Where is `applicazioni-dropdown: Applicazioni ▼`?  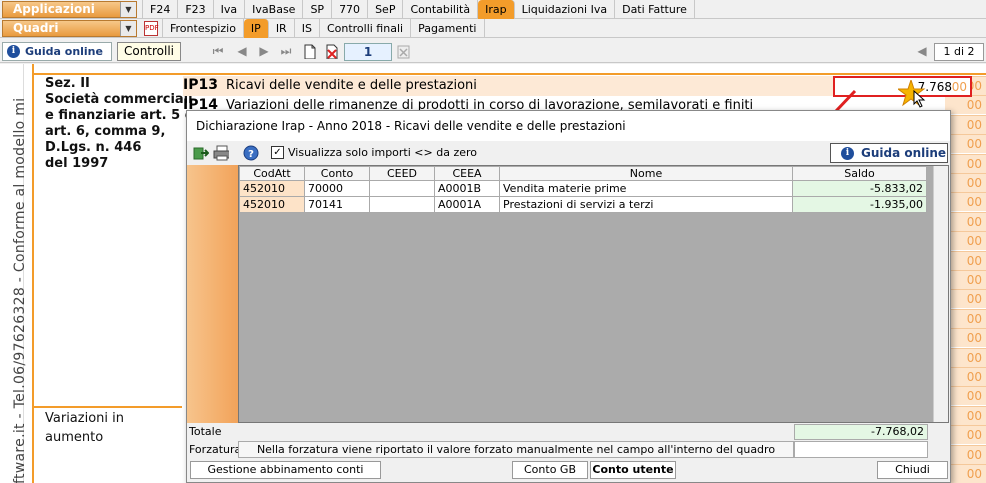 applicazioni-dropdown: Applicazioni ▼ is located at coordinates (69, 9).